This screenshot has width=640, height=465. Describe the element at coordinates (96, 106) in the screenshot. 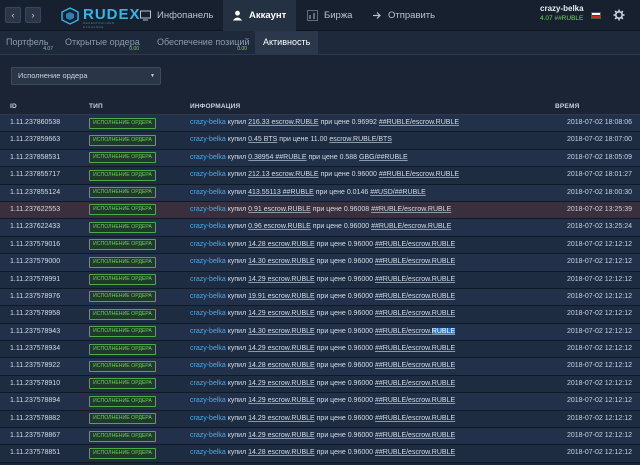

I see `column-header-type: ТИП` at that location.